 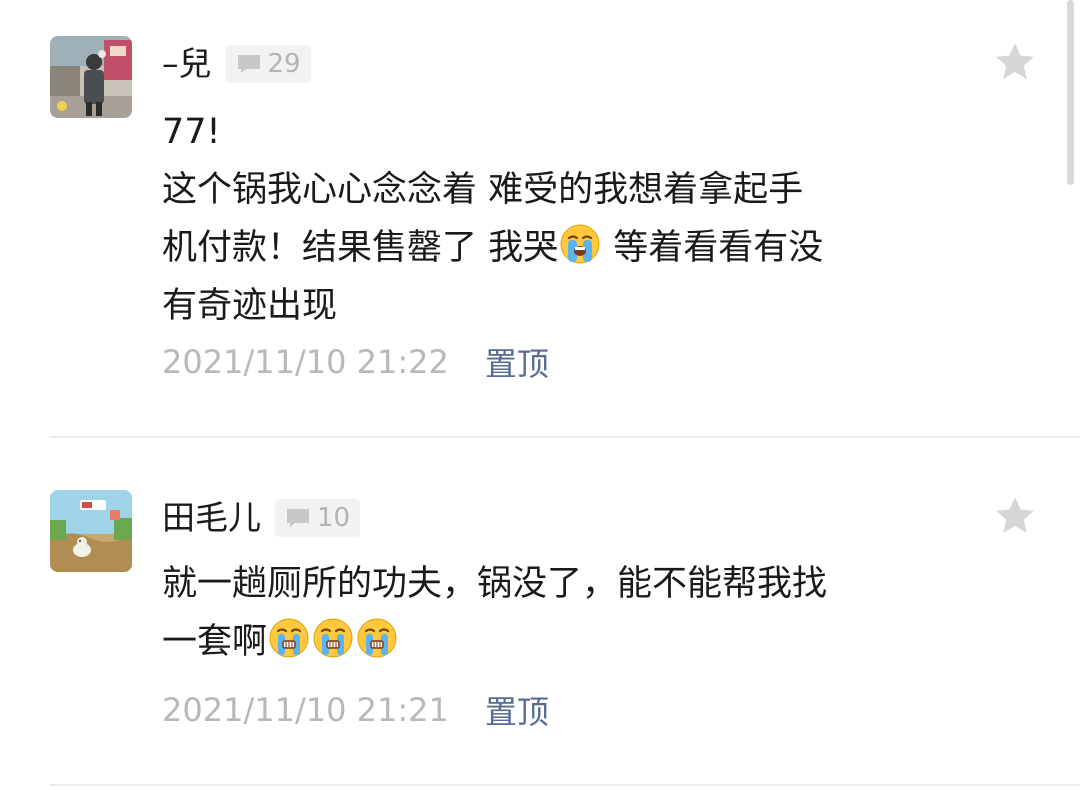 I want to click on content-line: 等着看看有没, so click(x=713, y=248).